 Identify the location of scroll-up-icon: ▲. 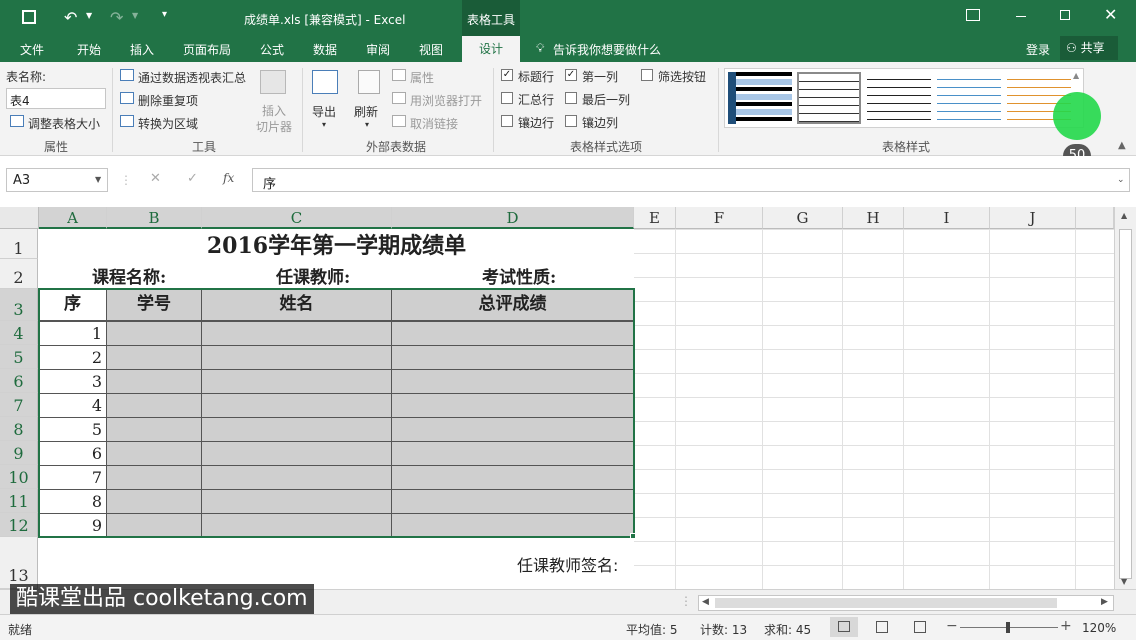
(1124, 215).